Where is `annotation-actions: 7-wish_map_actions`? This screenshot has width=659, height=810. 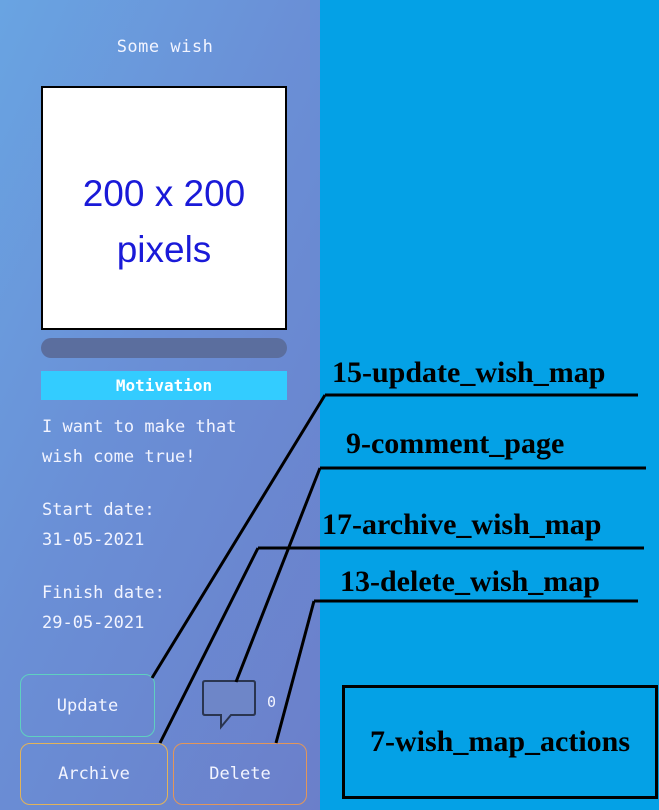 annotation-actions: 7-wish_map_actions is located at coordinates (500, 741).